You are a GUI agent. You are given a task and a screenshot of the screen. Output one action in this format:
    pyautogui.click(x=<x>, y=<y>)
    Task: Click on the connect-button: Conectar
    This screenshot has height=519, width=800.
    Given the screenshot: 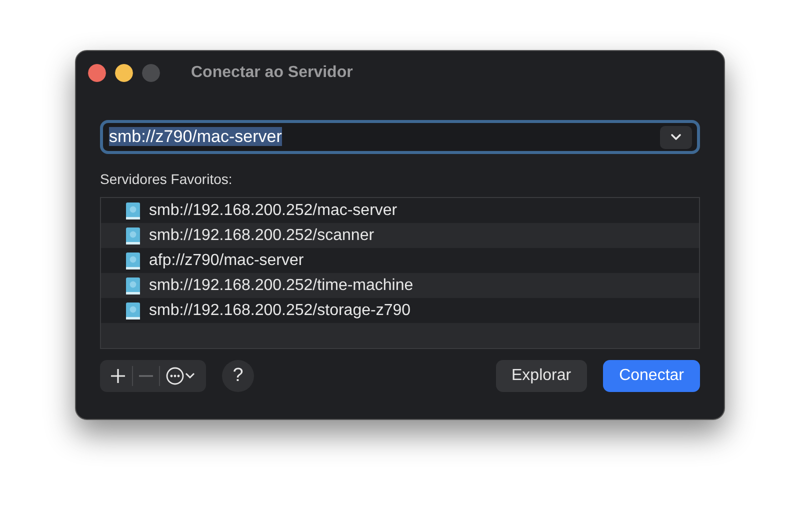 What is the action you would take?
    pyautogui.click(x=651, y=376)
    